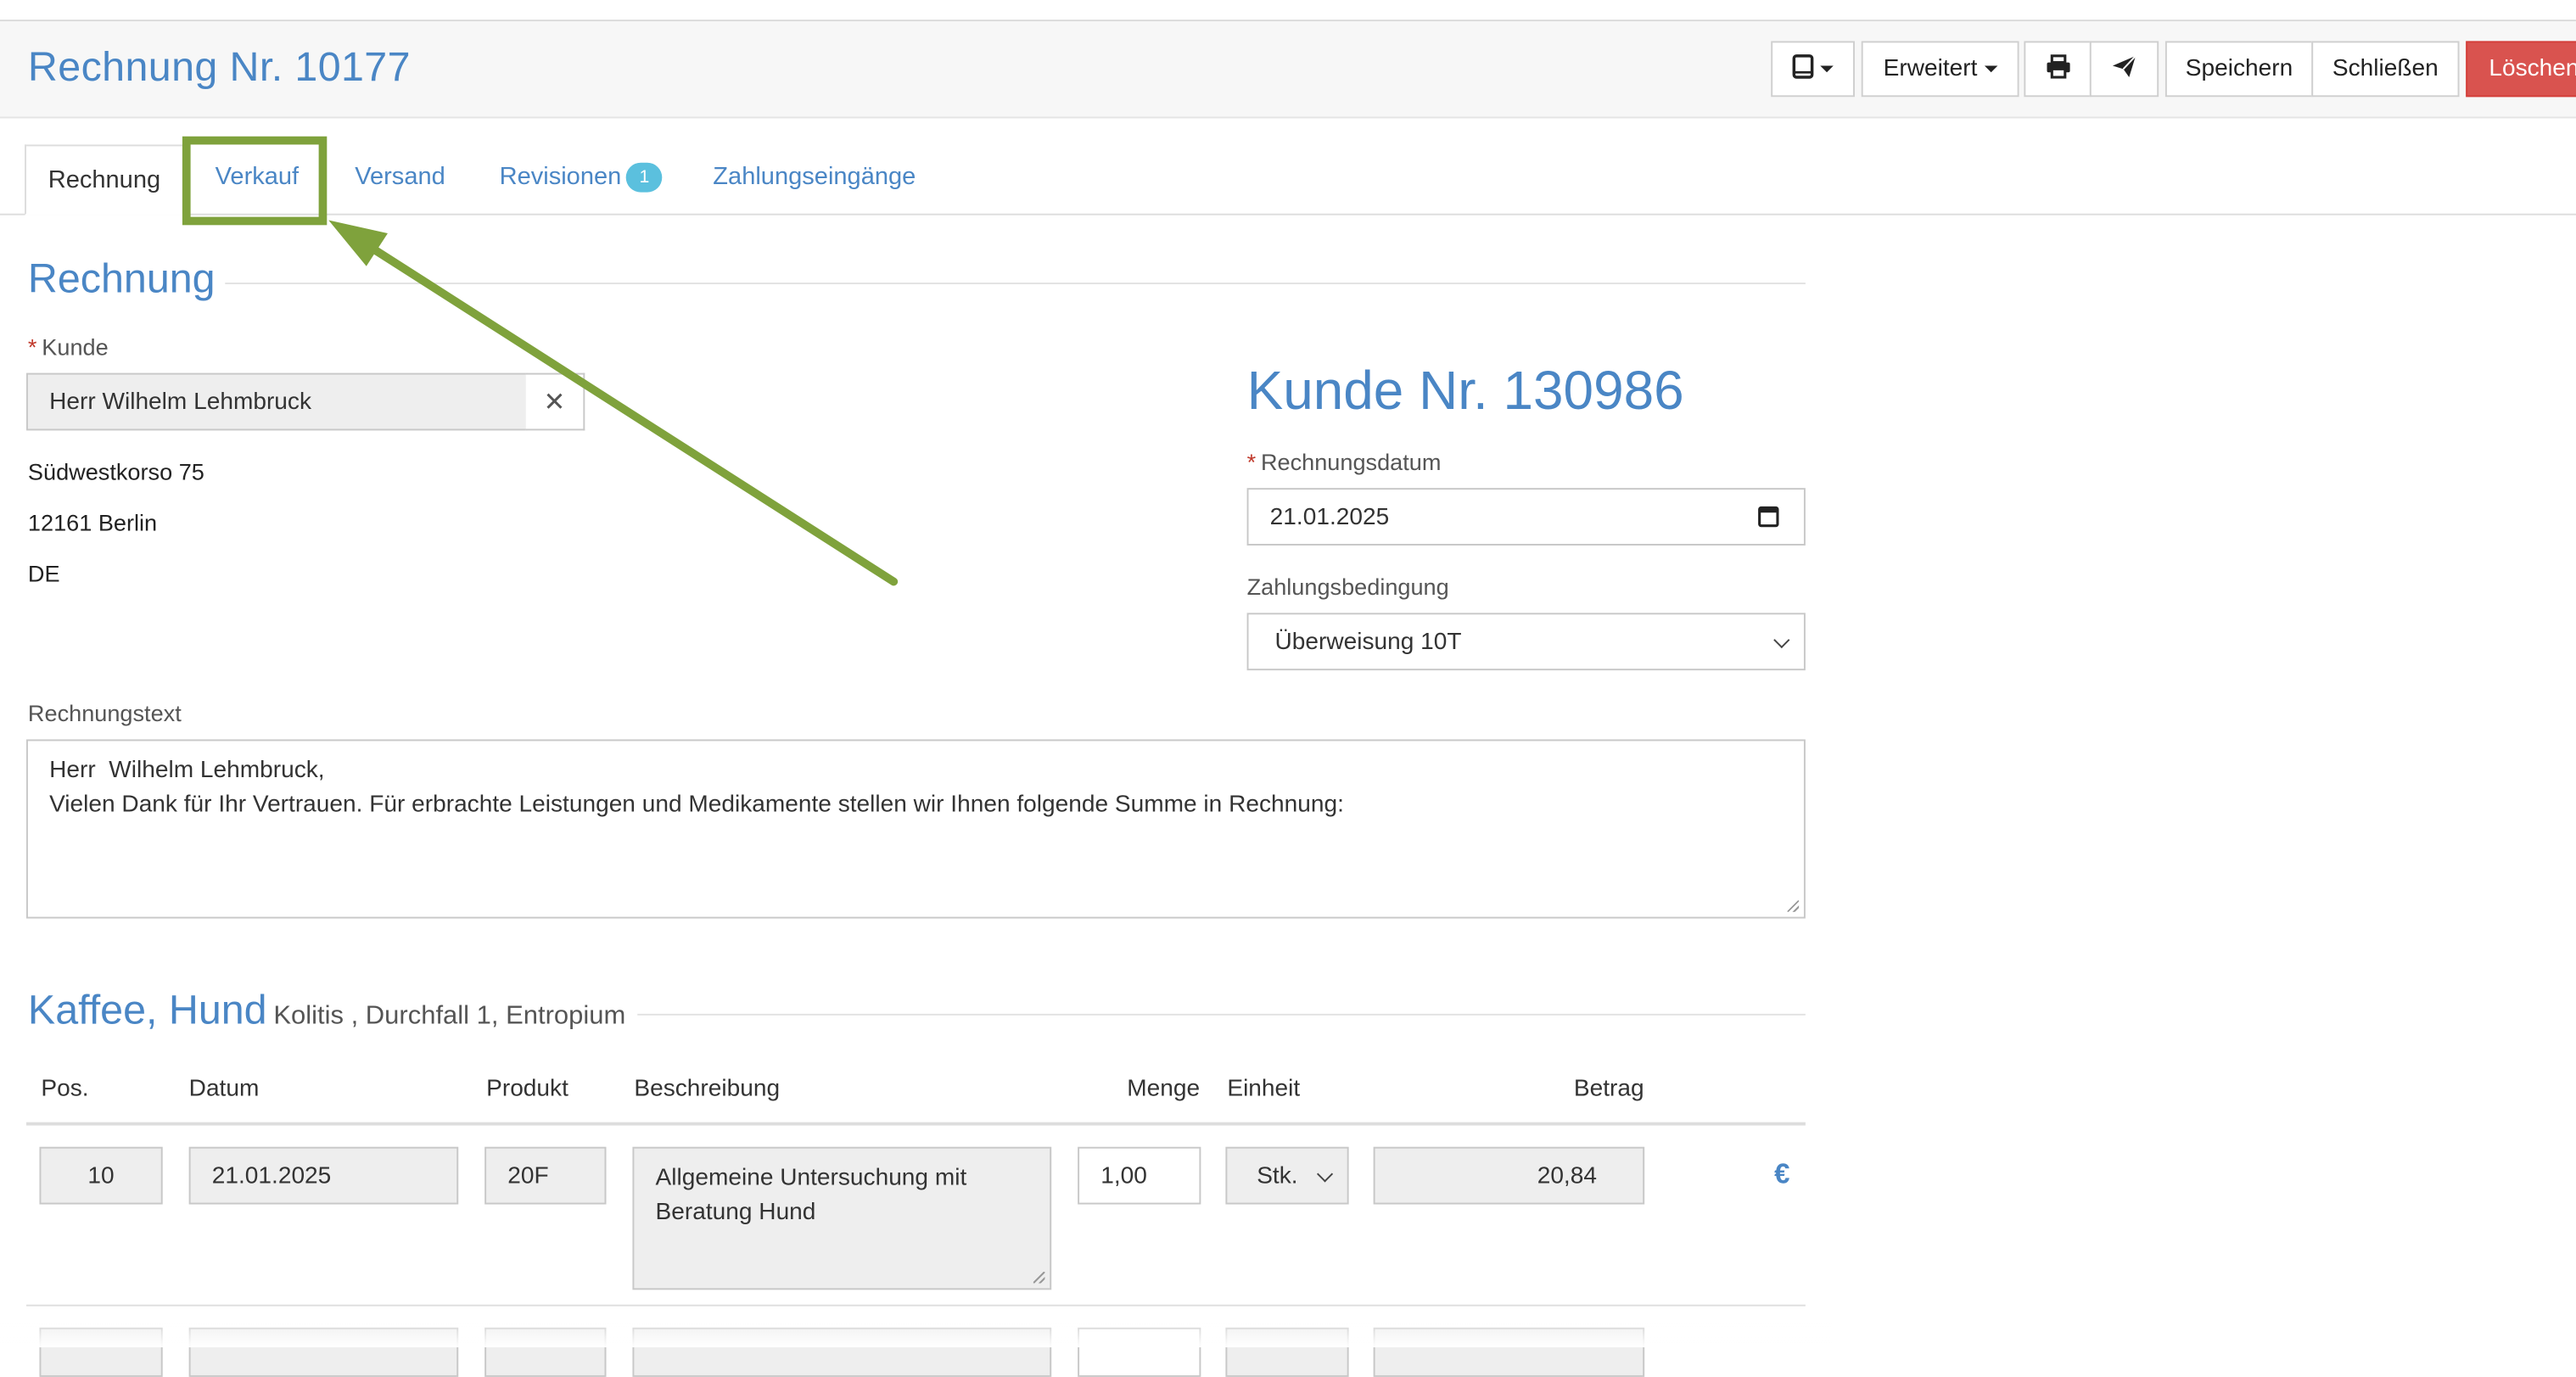 The height and width of the screenshot is (1377, 2576). What do you see at coordinates (276, 401) in the screenshot?
I see `kunde-field: Herr Wilhelm Lehmbruck` at bounding box center [276, 401].